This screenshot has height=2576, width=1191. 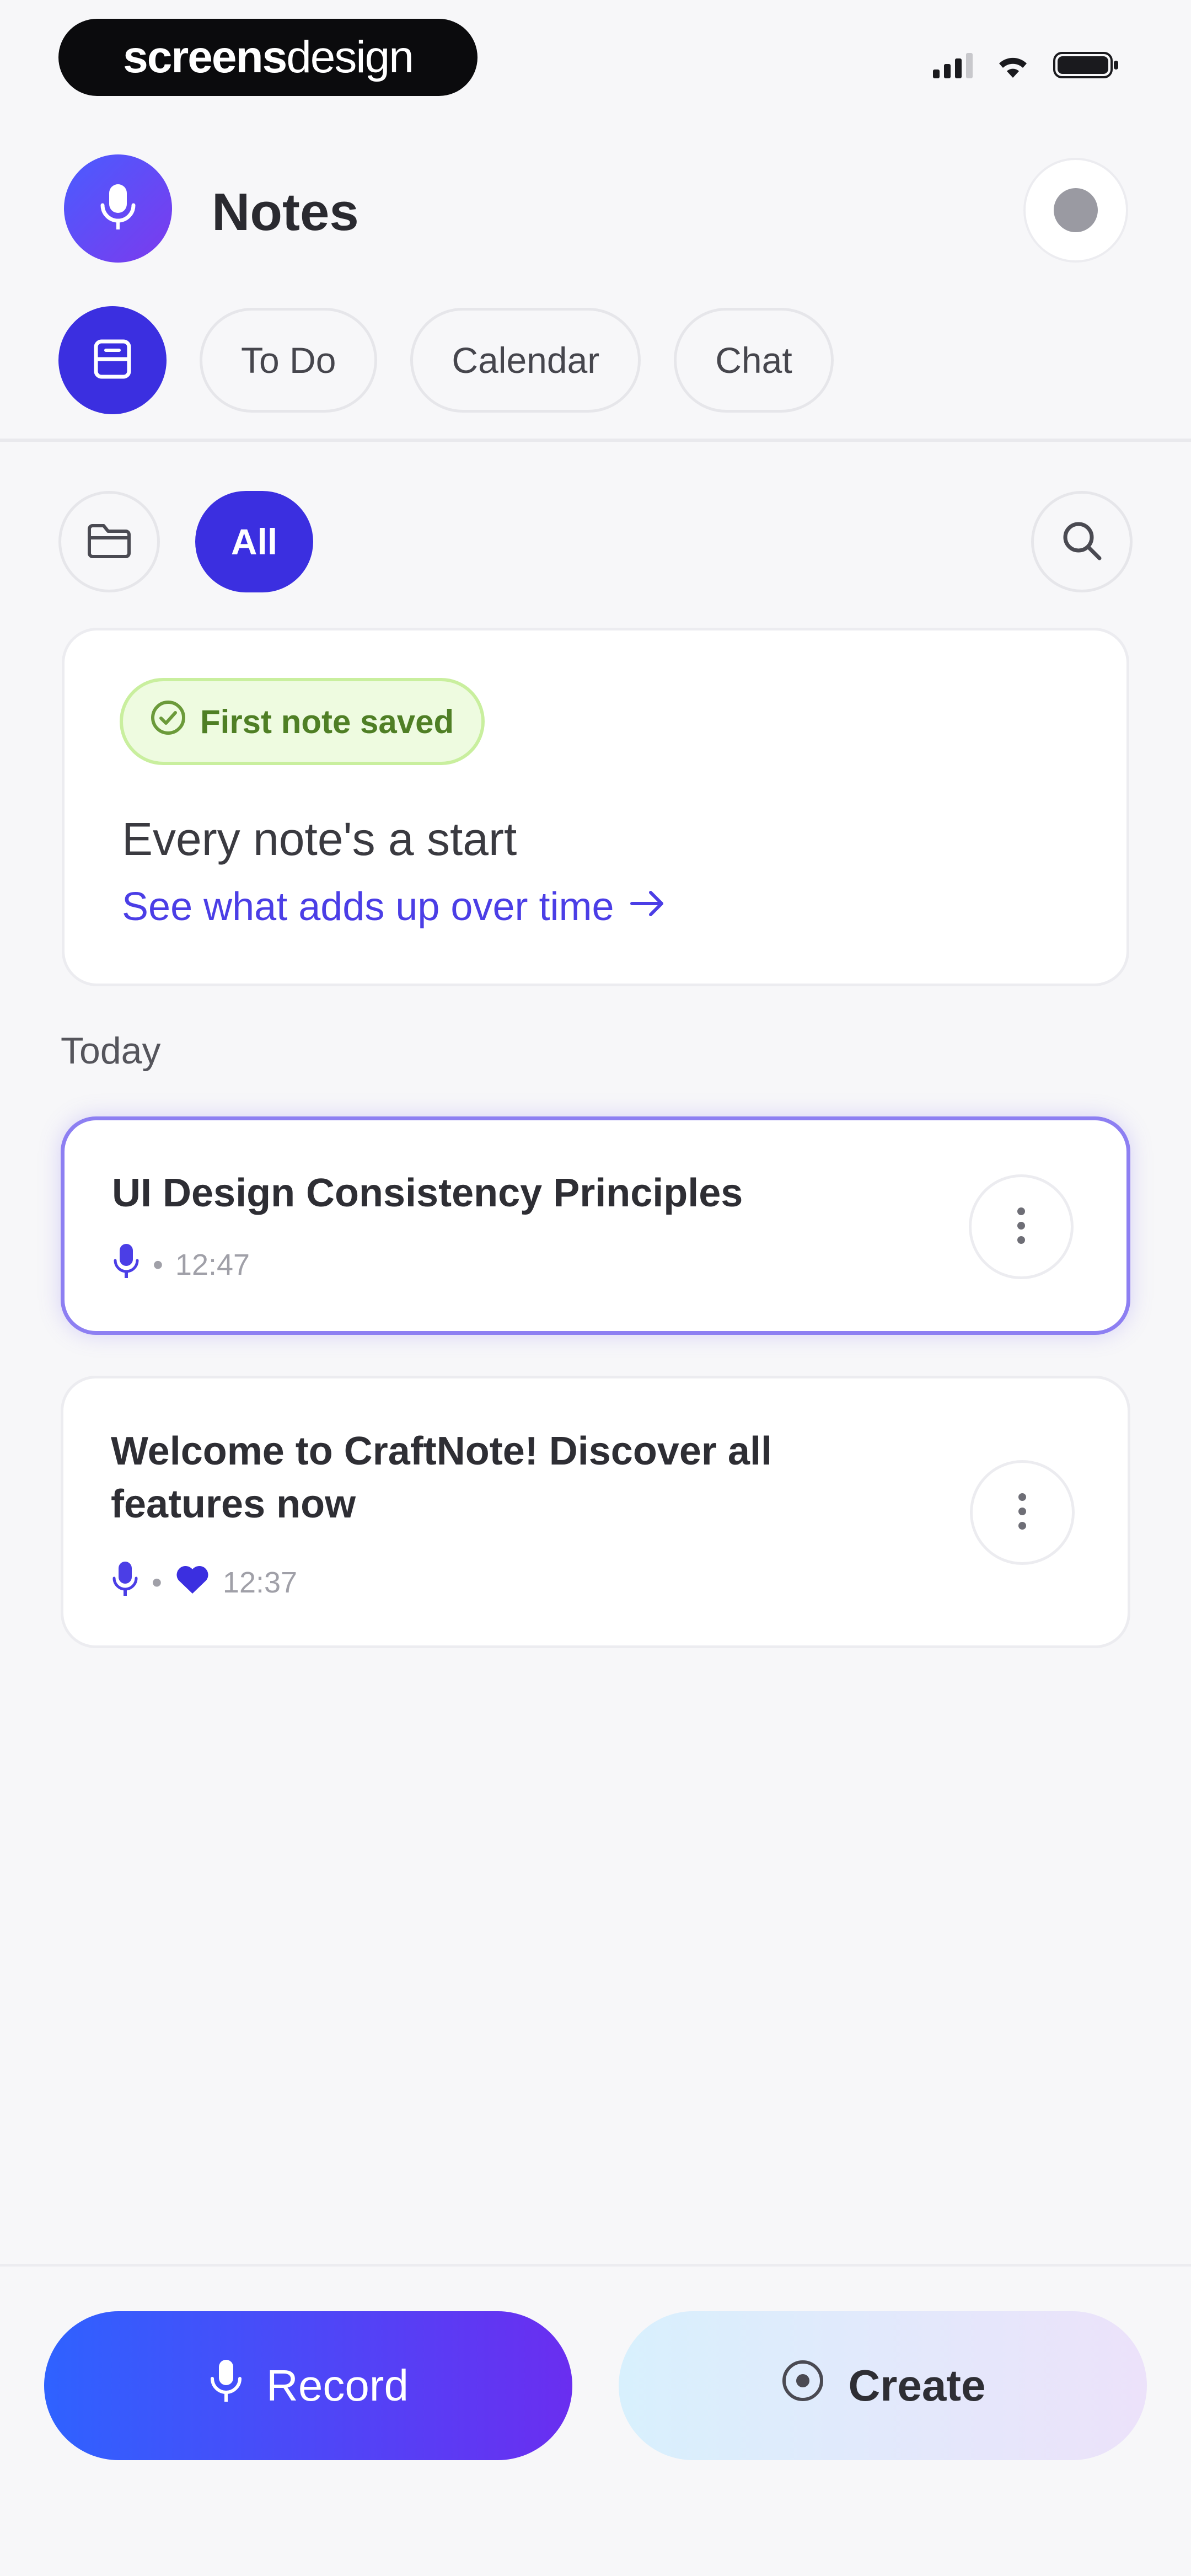 I want to click on heart-icon, so click(x=192, y=1582).